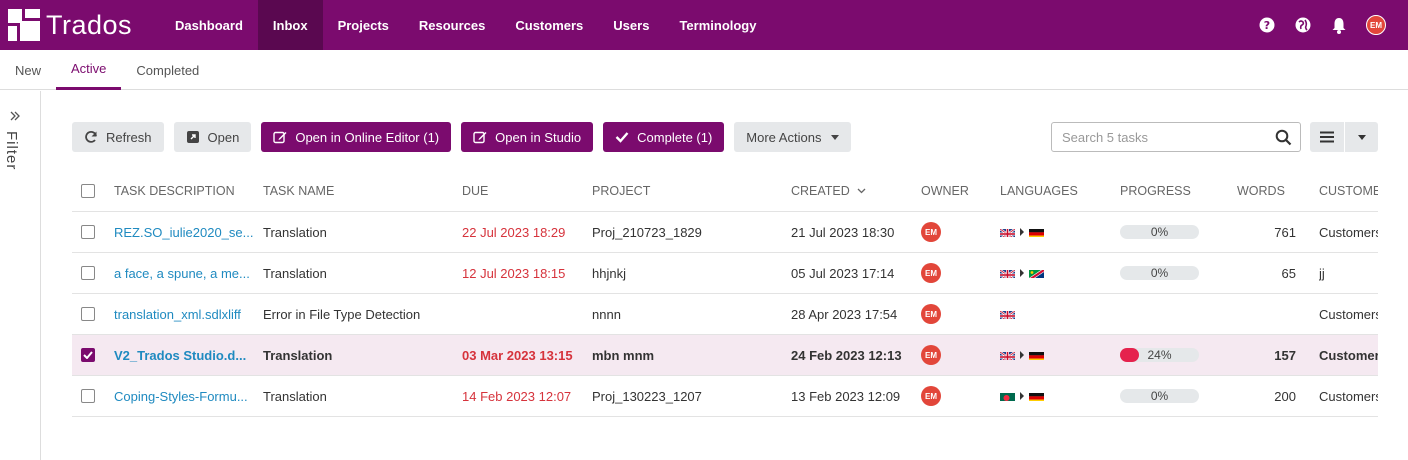 The image size is (1408, 460). Describe the element at coordinates (80, 25) in the screenshot. I see `trados-logo: Trados` at that location.